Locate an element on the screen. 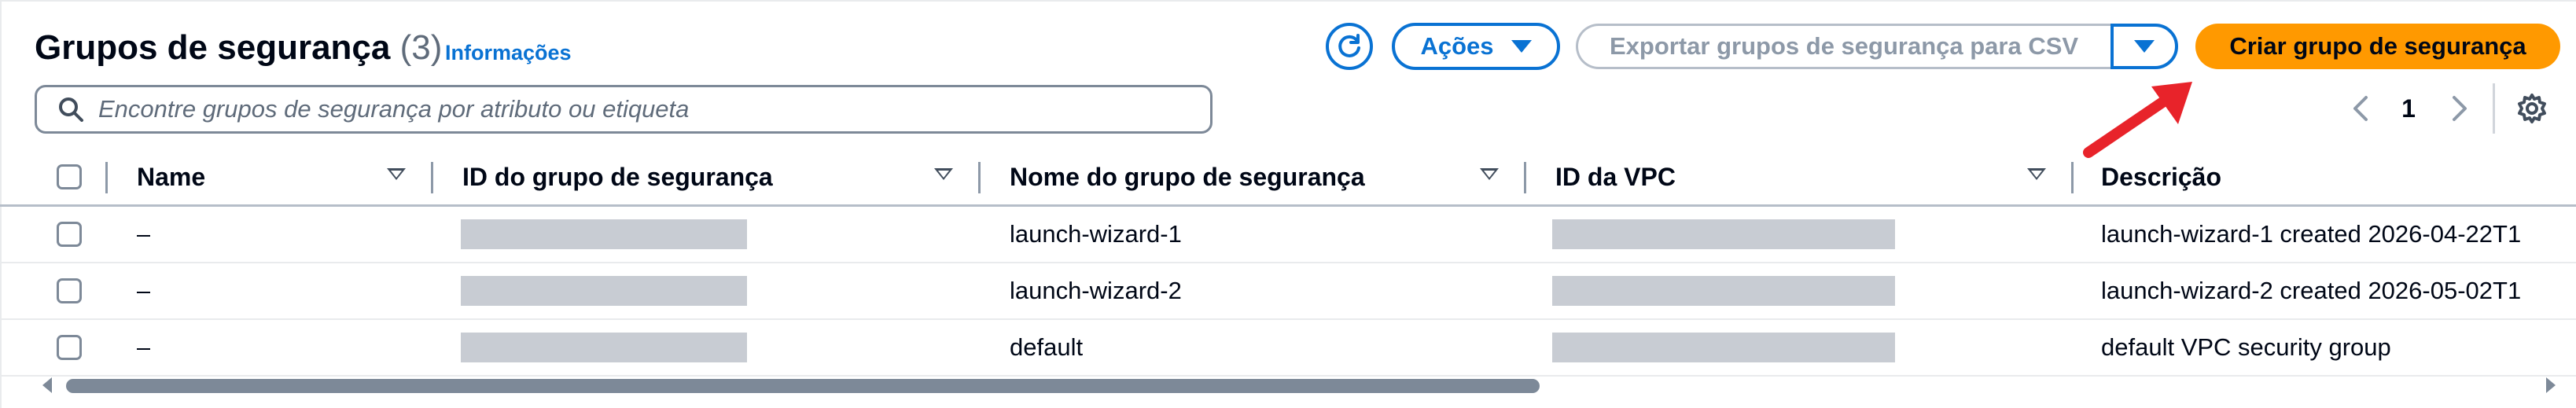 The width and height of the screenshot is (2576, 408). actions-button: Ações is located at coordinates (1476, 46).